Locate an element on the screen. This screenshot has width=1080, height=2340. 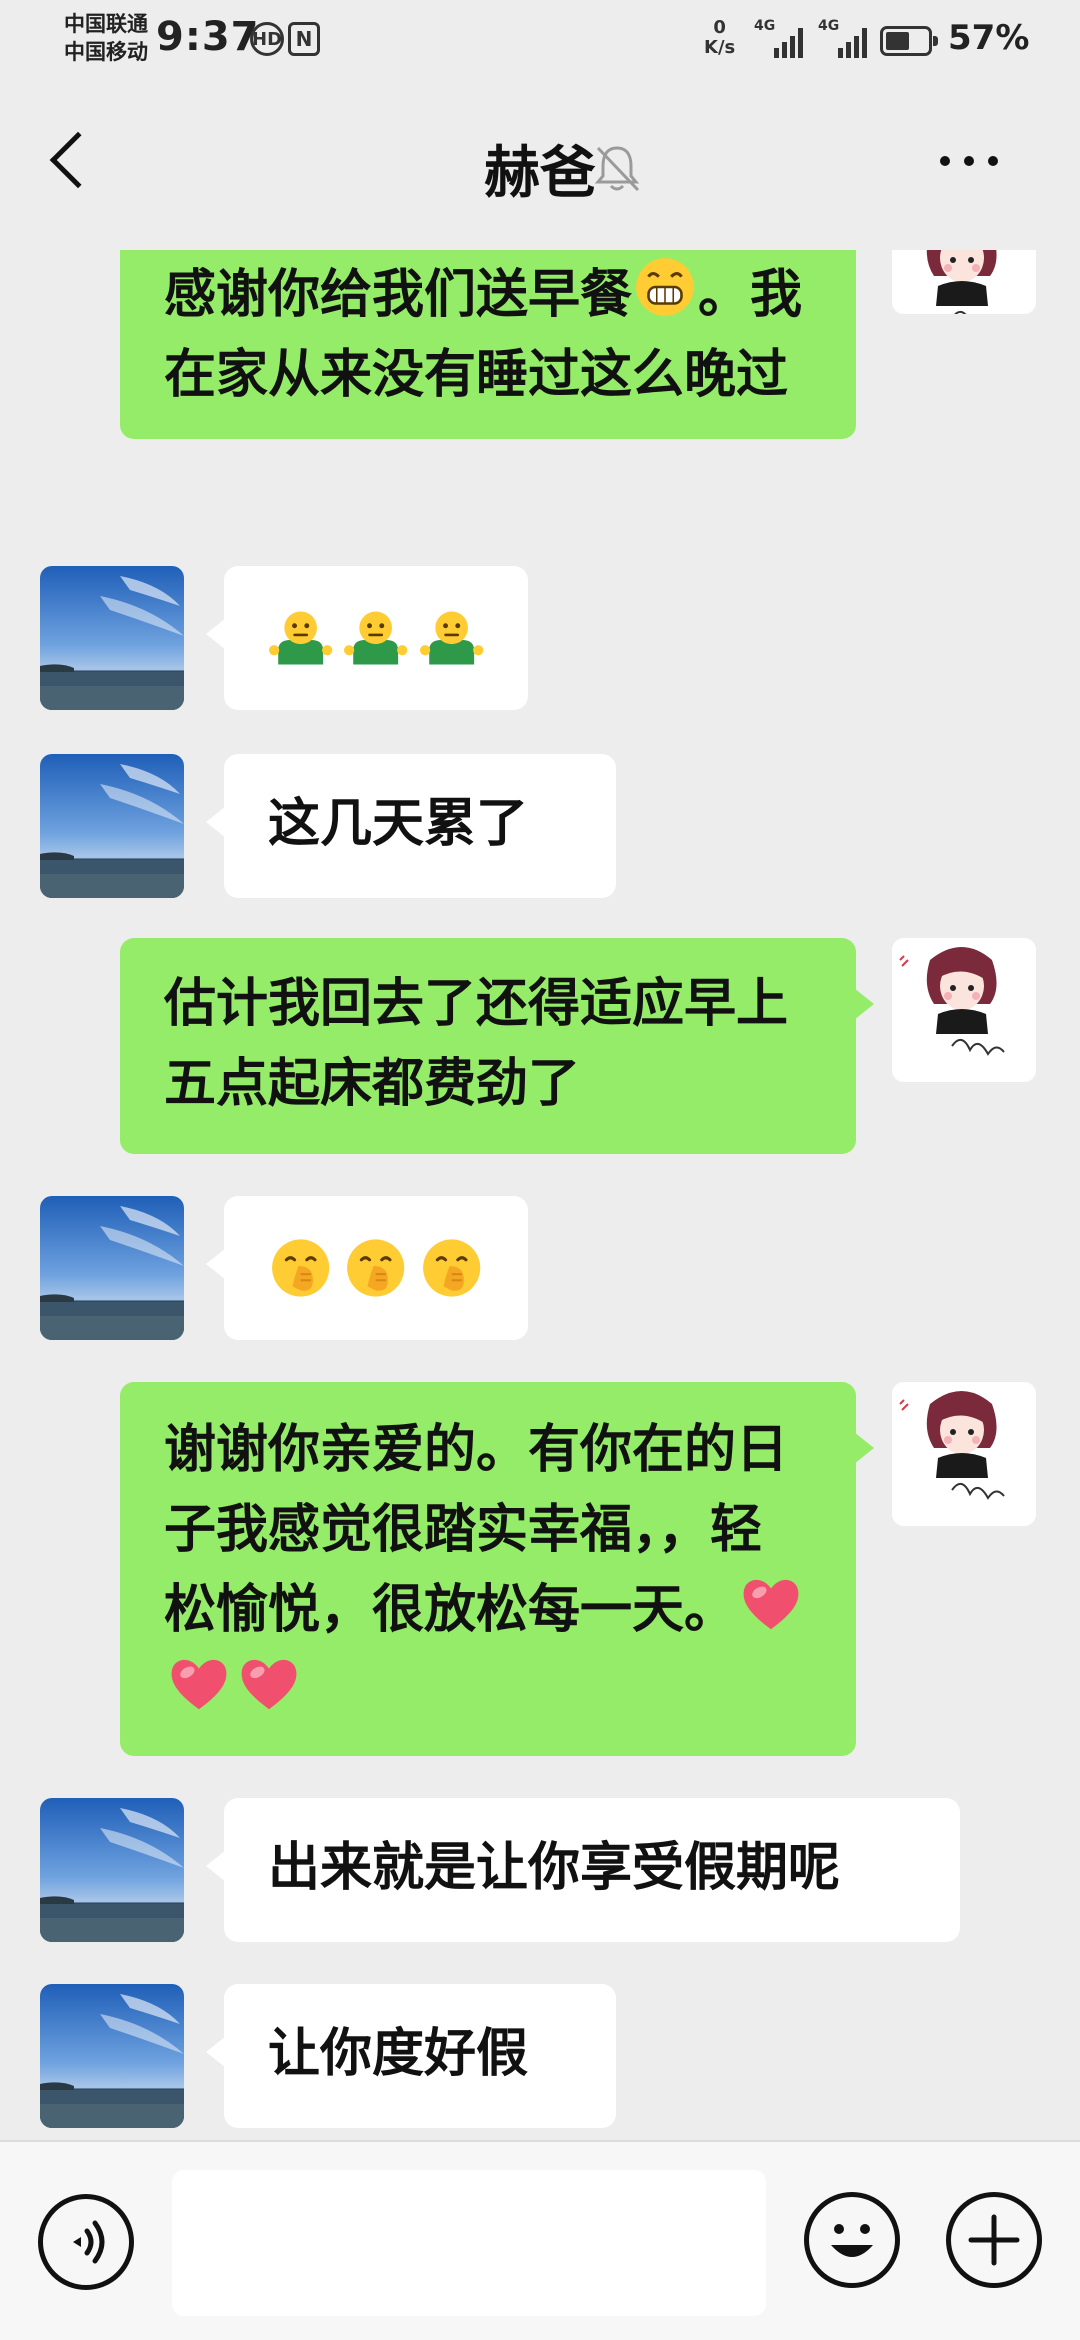
chat-header: 赫爸 is located at coordinates (540, 165).